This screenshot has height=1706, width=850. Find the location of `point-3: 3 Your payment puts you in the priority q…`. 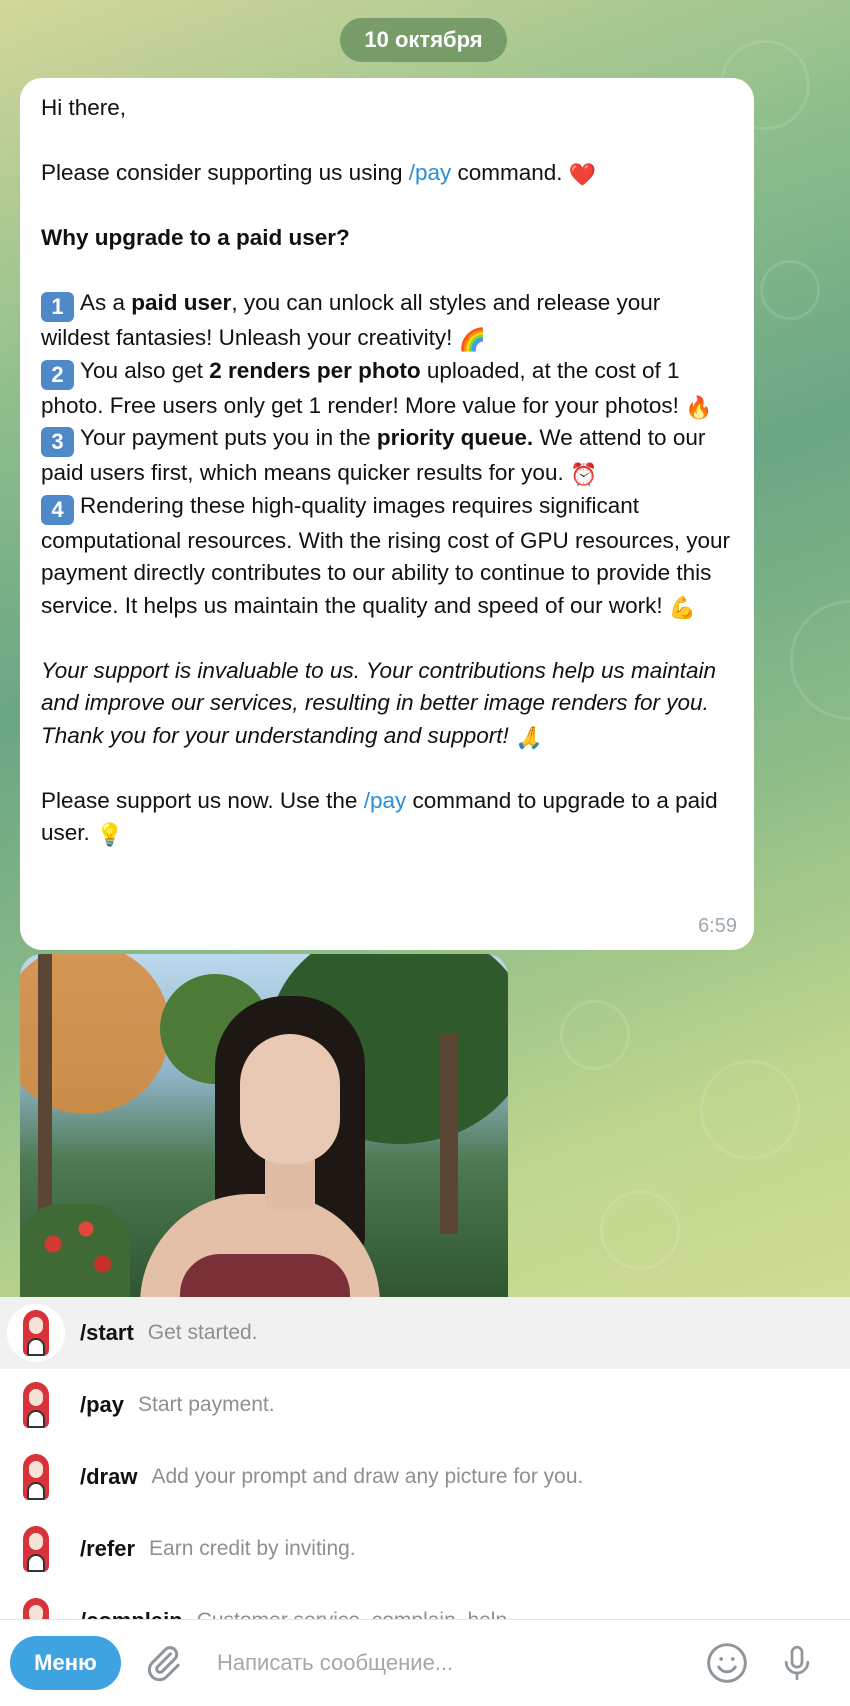

point-3: 3 Your payment puts you in the priority q… is located at coordinates (373, 456).